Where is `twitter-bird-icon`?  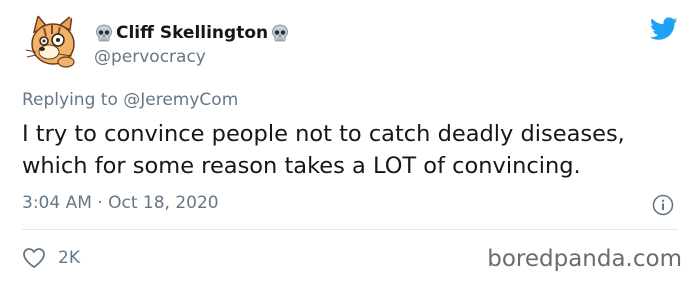
twitter-bird-icon is located at coordinates (663, 29).